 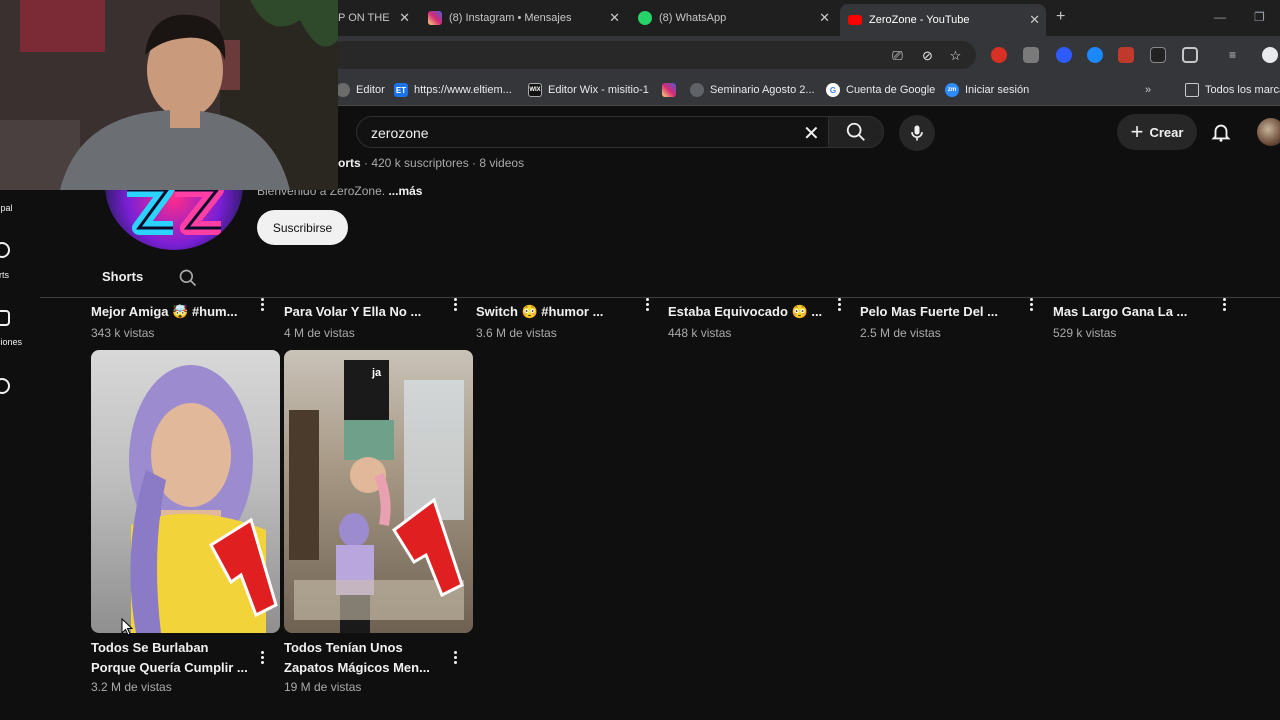 I want to click on short-item: Mejor Amiga 🤯 #hum... 343 k vistas, so click(x=181, y=319).